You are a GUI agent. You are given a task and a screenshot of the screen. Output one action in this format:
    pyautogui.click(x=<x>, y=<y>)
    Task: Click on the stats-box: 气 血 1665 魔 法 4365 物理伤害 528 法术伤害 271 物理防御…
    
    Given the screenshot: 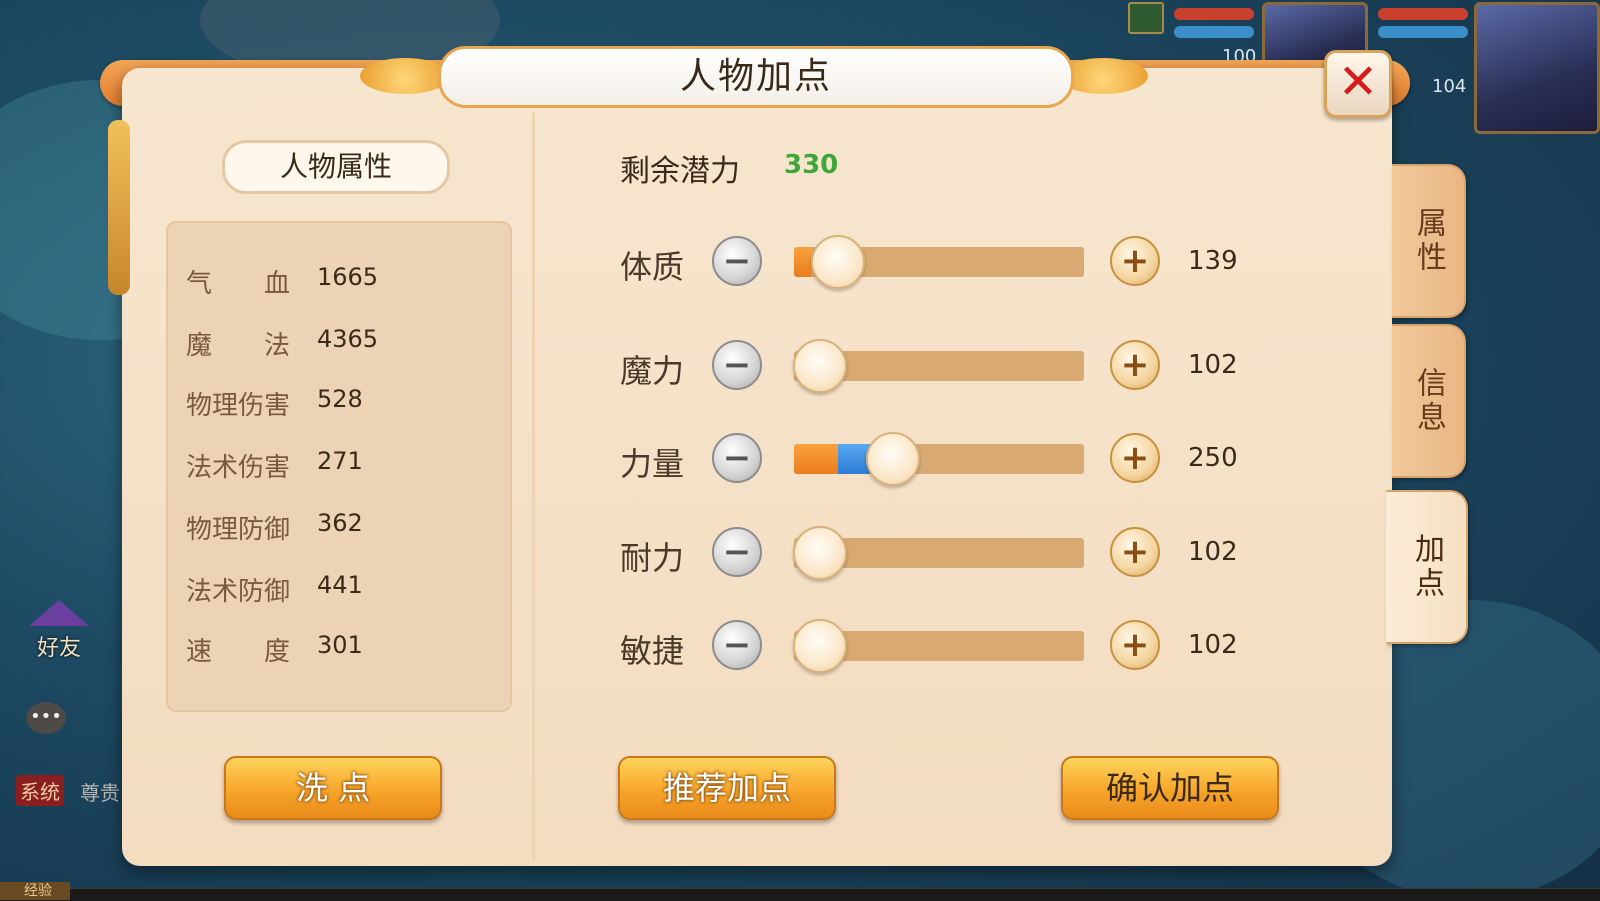 What is the action you would take?
    pyautogui.click(x=339, y=466)
    